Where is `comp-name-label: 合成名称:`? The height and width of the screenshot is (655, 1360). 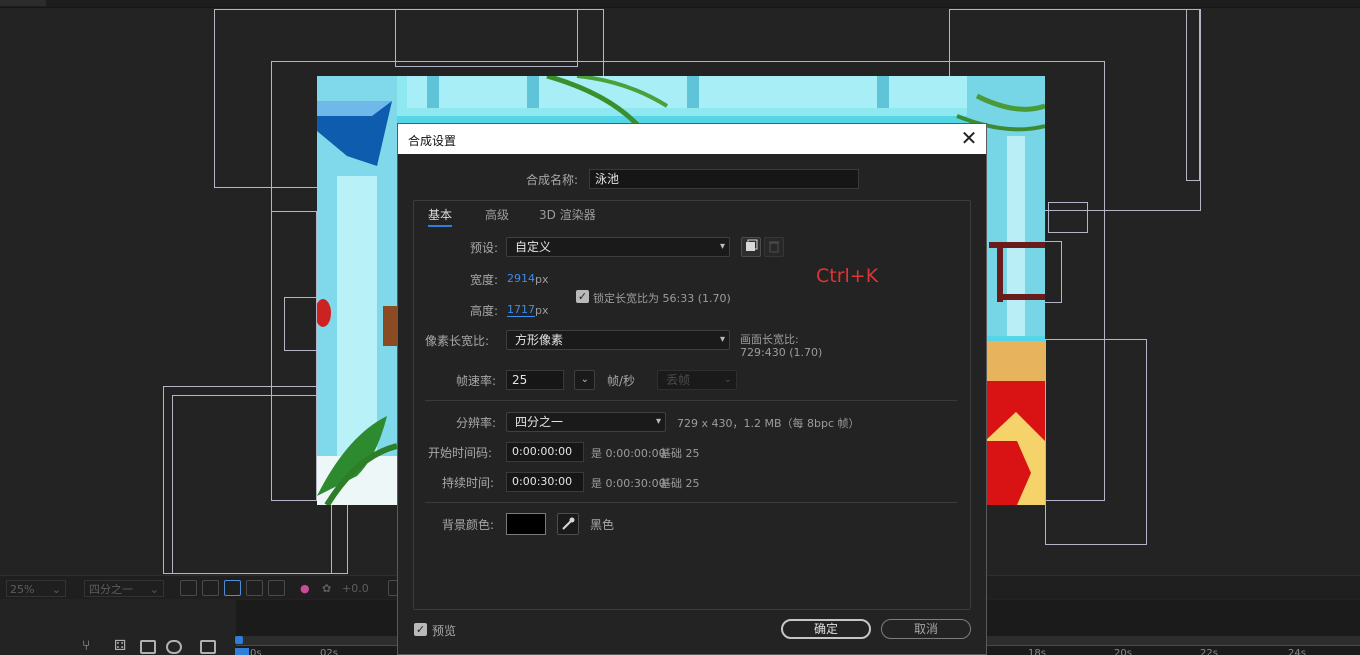
comp-name-label: 合成名称: is located at coordinates (552, 180).